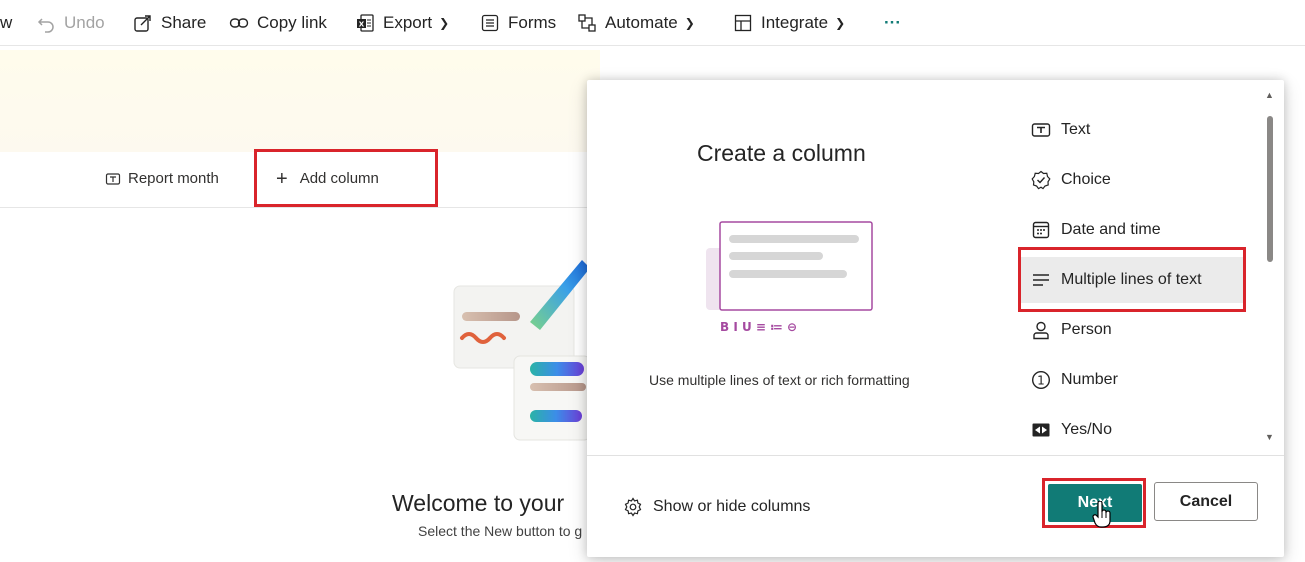  Describe the element at coordinates (278, 23) in the screenshot. I see `copy-link-button: Copy link` at that location.